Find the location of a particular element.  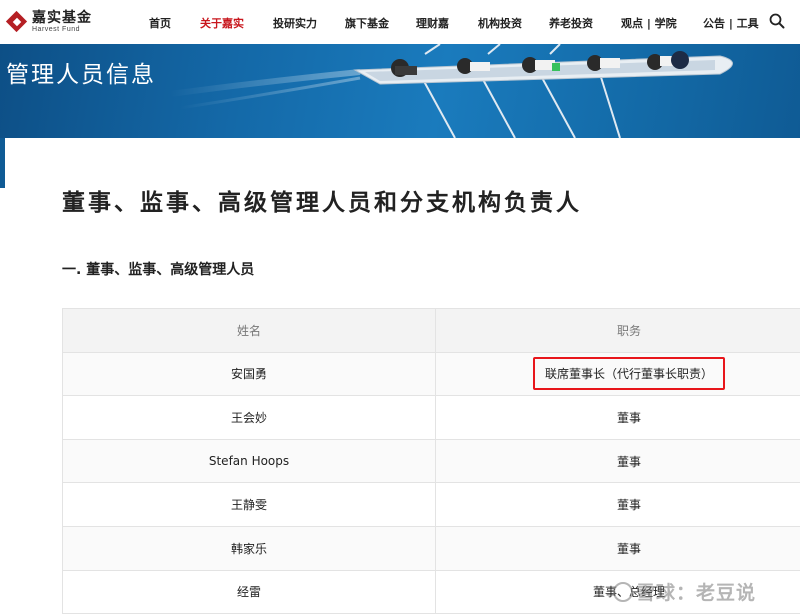

cell-name: 王会妙 is located at coordinates (249, 417).